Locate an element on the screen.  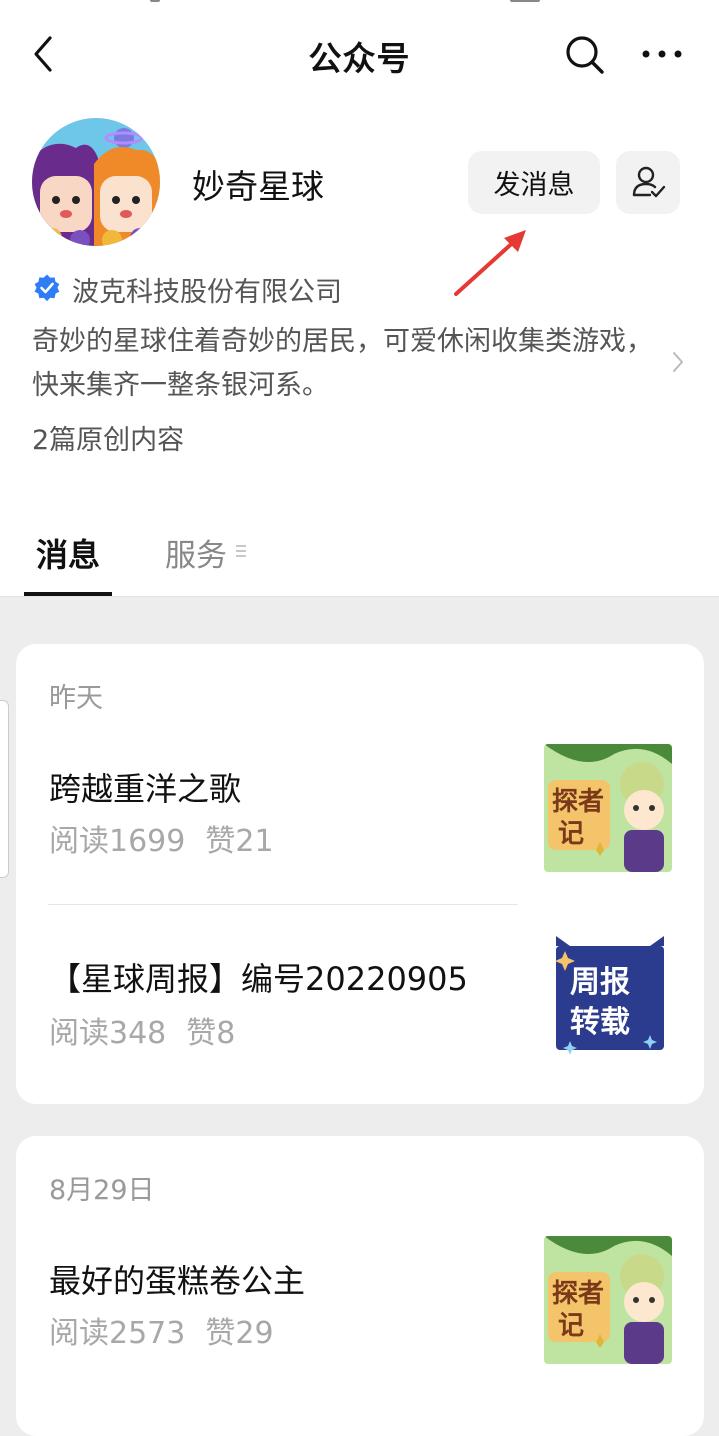
company-name: 波克科技股份有限公司 is located at coordinates (207, 292).